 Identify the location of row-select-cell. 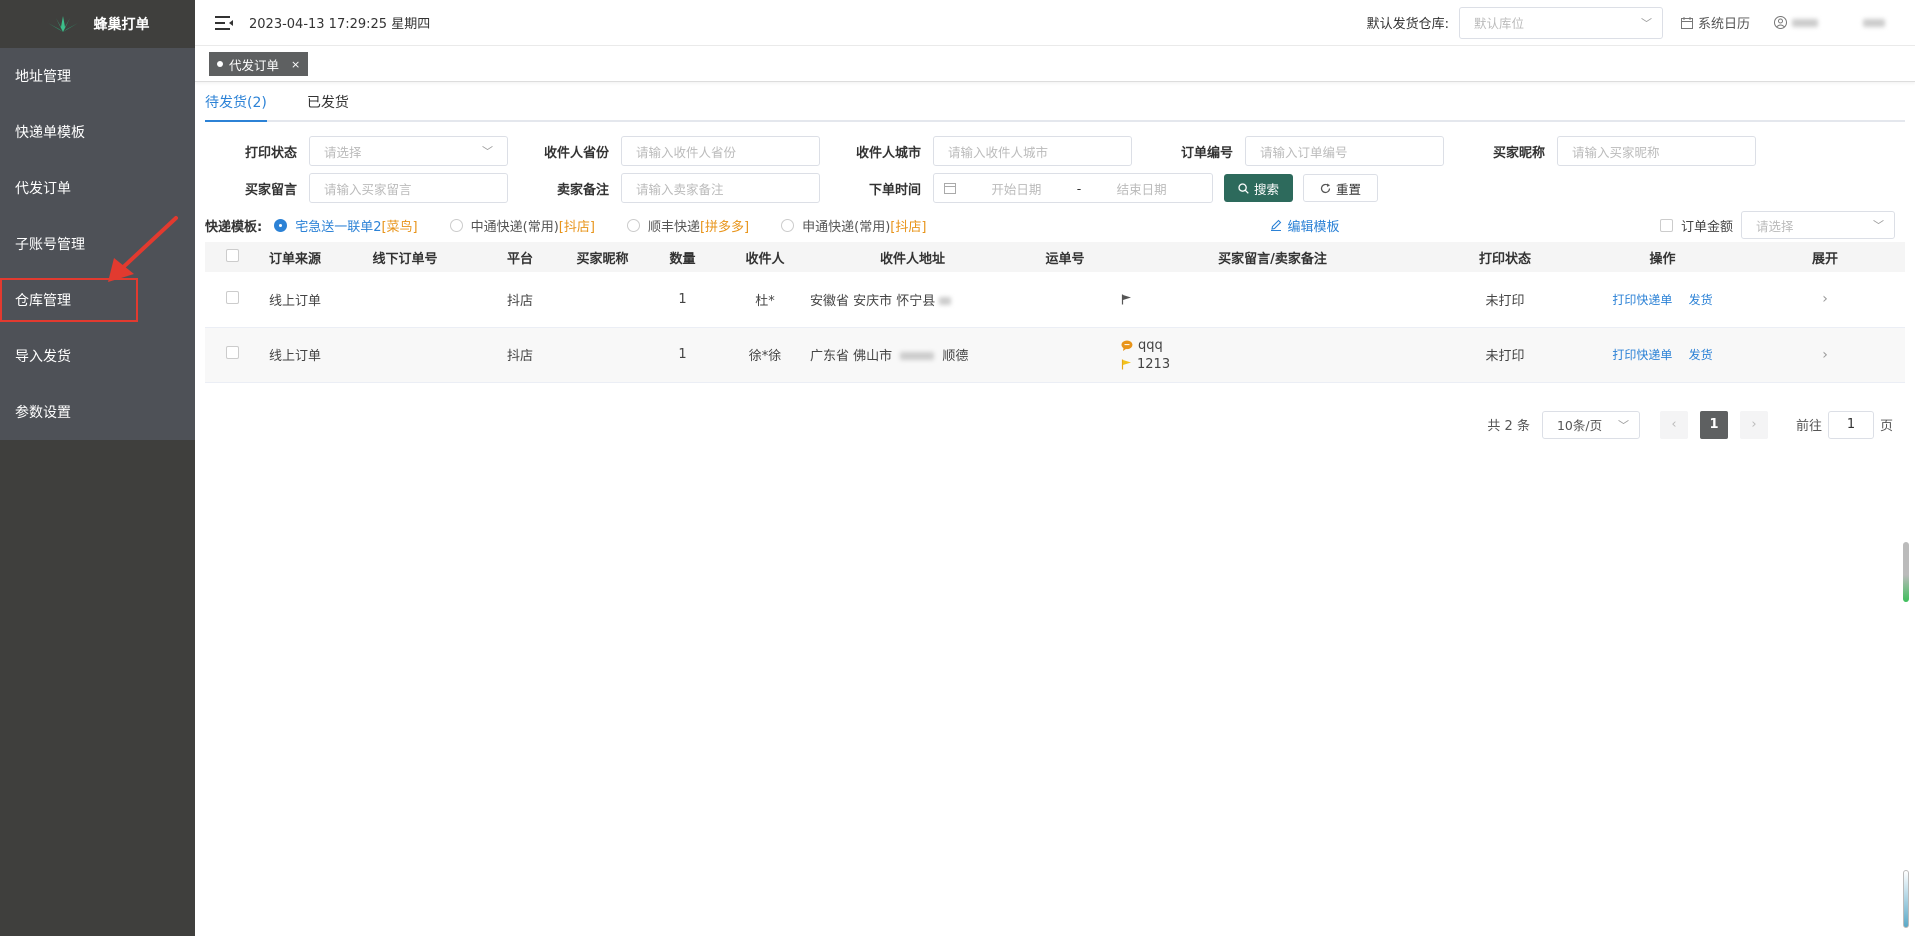
(232, 299).